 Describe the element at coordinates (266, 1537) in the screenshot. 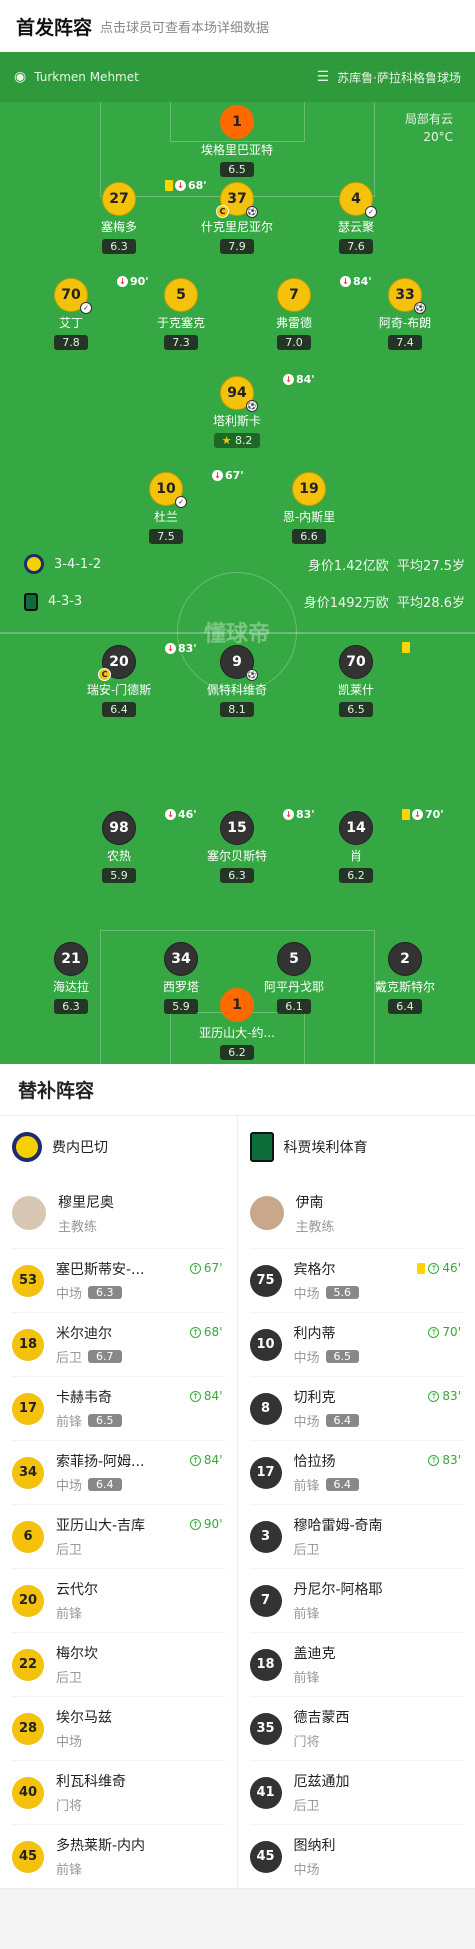

I see `shirt-number: 3` at that location.